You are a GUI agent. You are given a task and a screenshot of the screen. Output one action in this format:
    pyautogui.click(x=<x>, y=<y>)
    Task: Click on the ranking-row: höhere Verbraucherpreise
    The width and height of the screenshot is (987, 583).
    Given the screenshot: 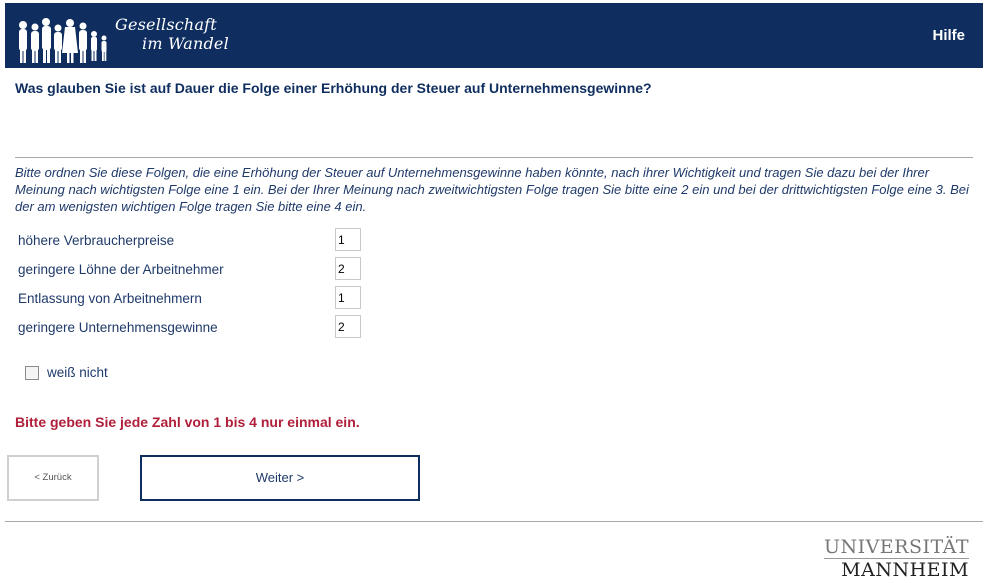 What is the action you would take?
    pyautogui.click(x=193, y=242)
    